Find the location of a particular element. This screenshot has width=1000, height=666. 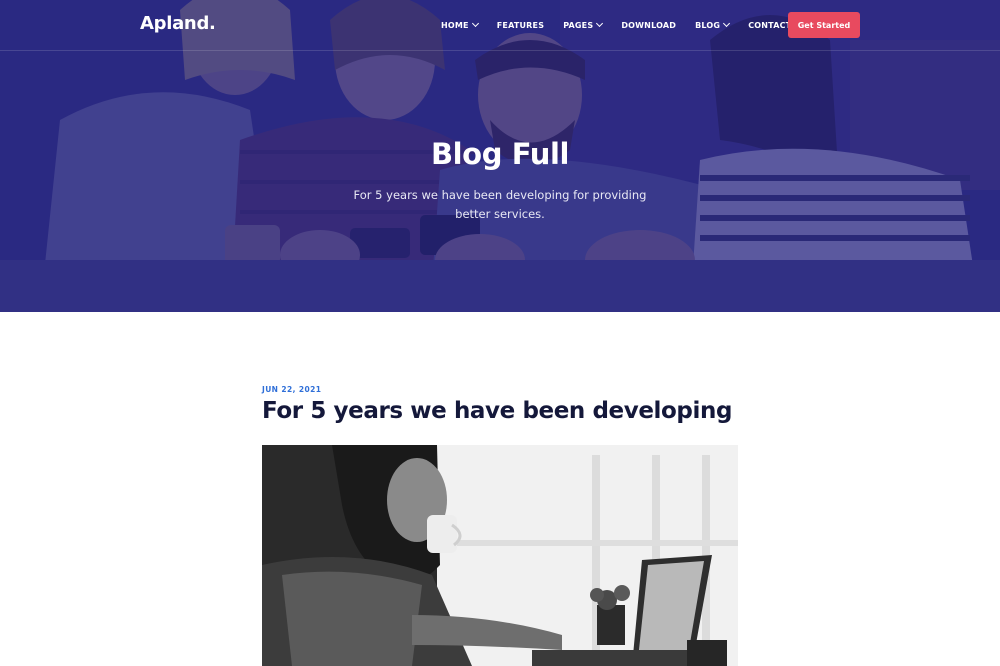

nav-item-label: DOWNLOAD is located at coordinates (649, 25).